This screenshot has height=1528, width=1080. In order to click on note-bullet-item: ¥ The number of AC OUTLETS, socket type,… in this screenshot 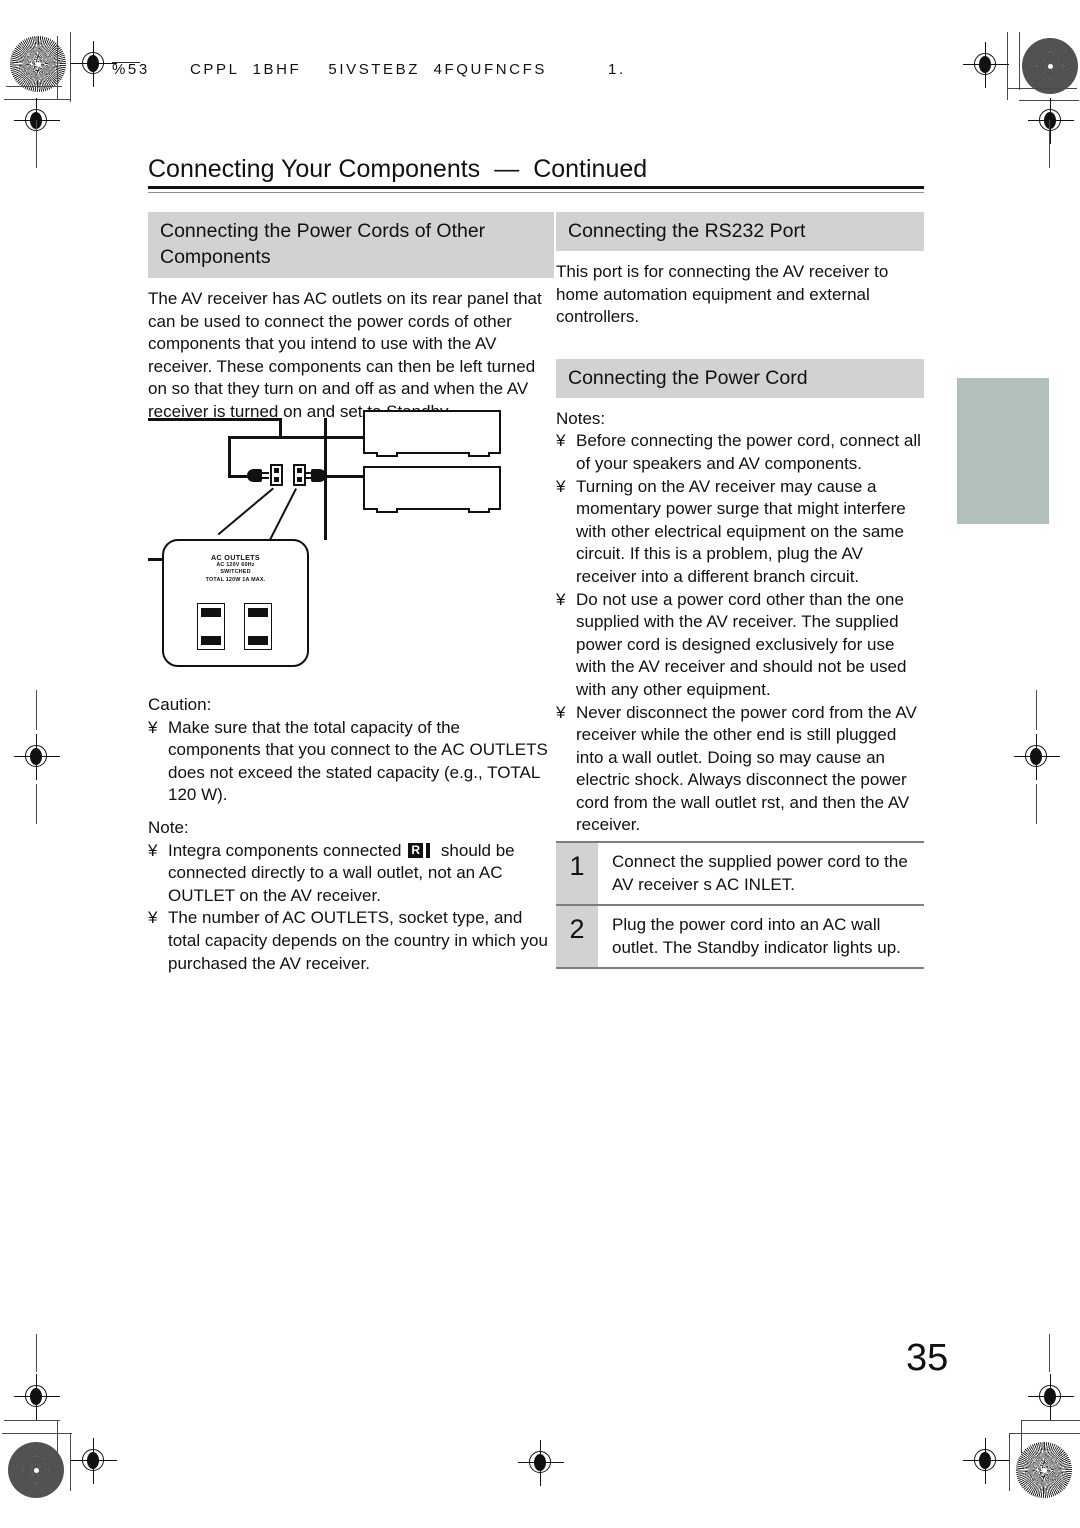, I will do `click(351, 941)`.